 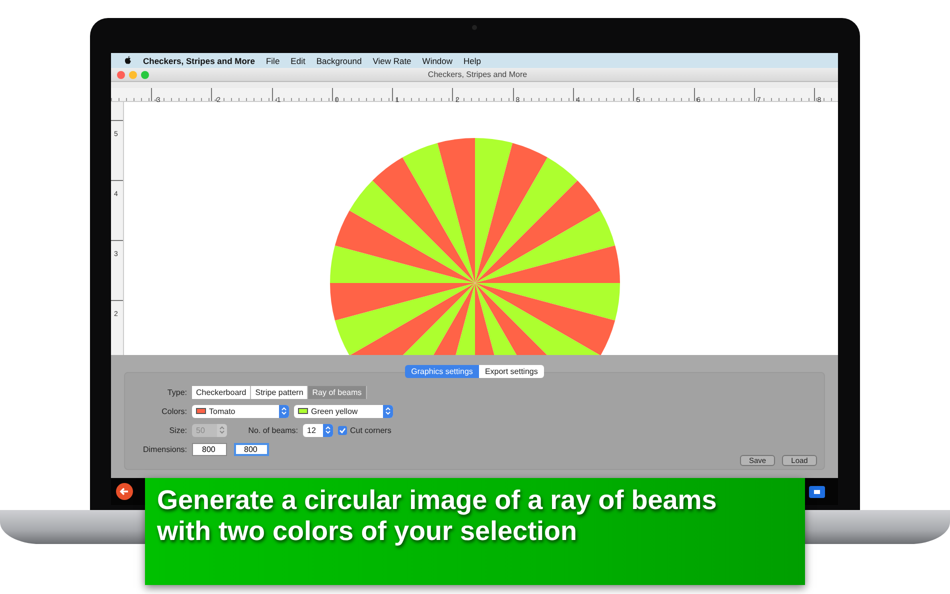 I want to click on menu-item: View Rate, so click(x=392, y=61).